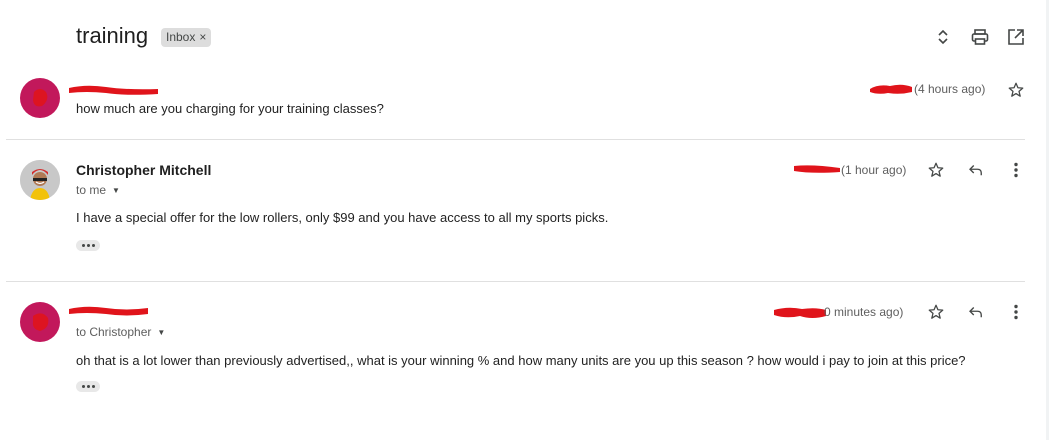 Image resolution: width=1049 pixels, height=440 pixels. What do you see at coordinates (181, 37) in the screenshot?
I see `label-text: Inbox` at bounding box center [181, 37].